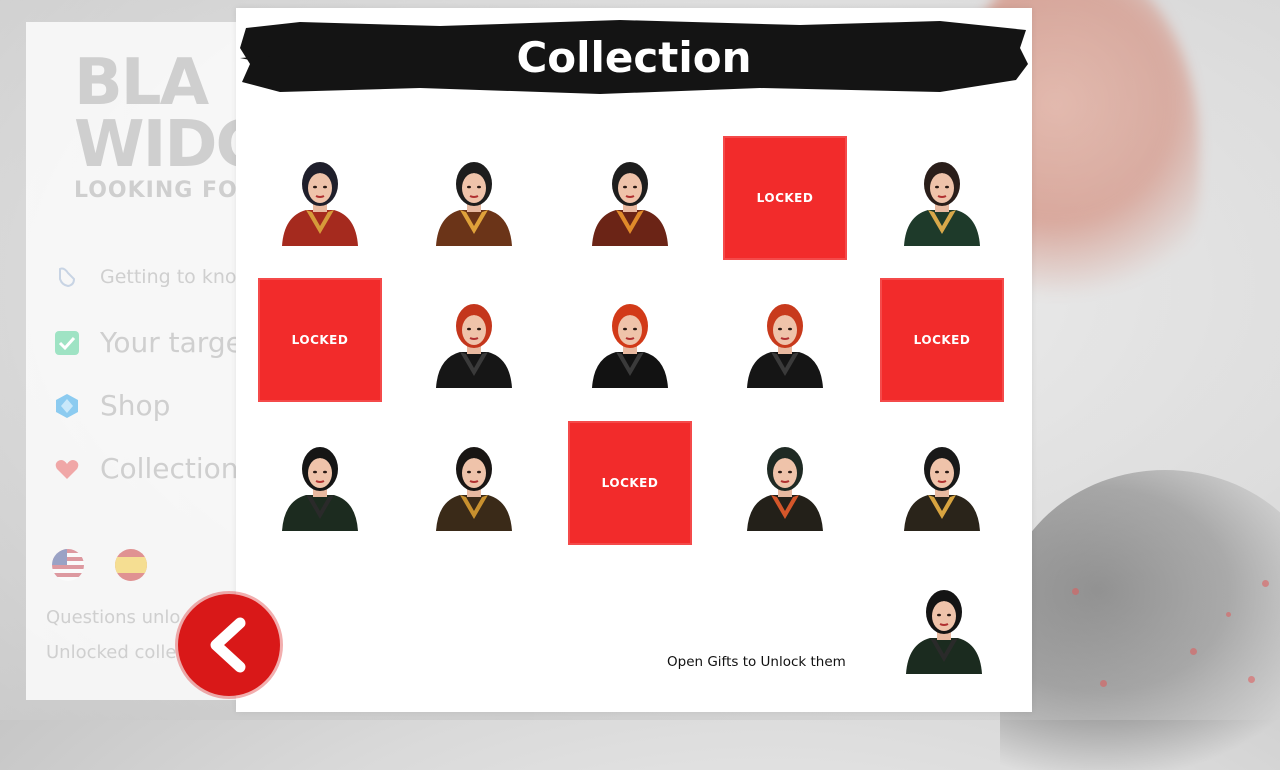 This screenshot has width=1280, height=770. What do you see at coordinates (67, 406) in the screenshot?
I see `gem-icon` at bounding box center [67, 406].